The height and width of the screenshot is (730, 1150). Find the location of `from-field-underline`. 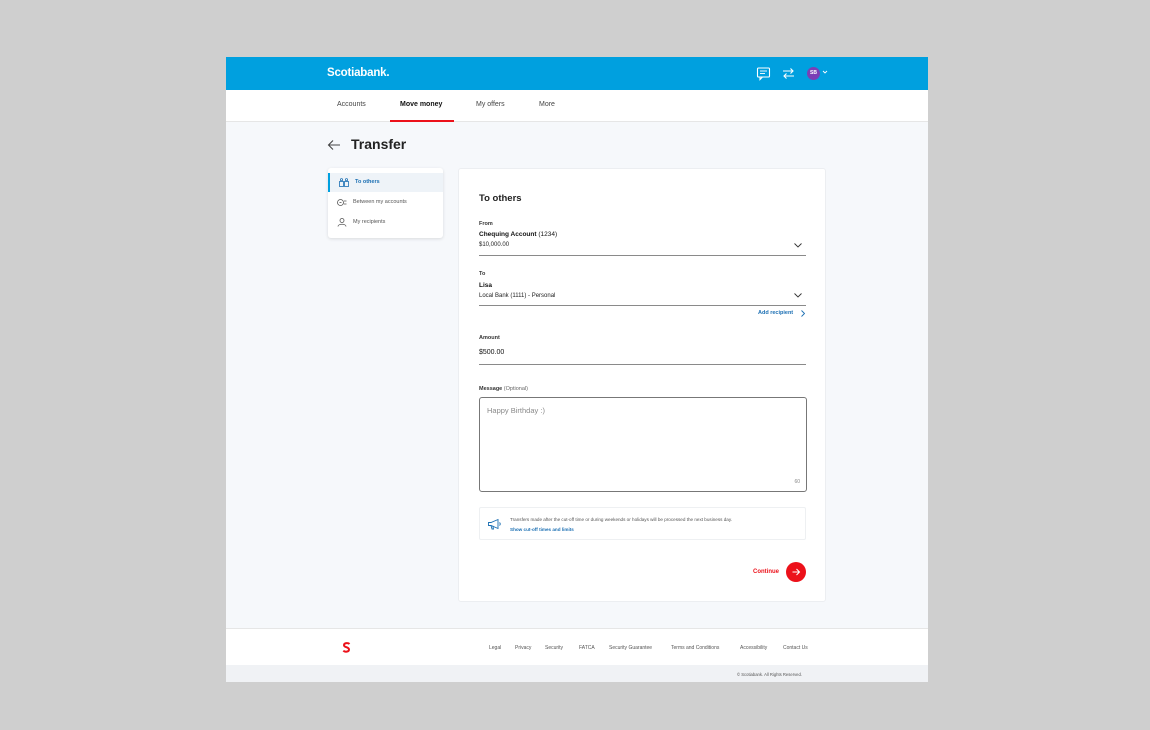

from-field-underline is located at coordinates (642, 255).